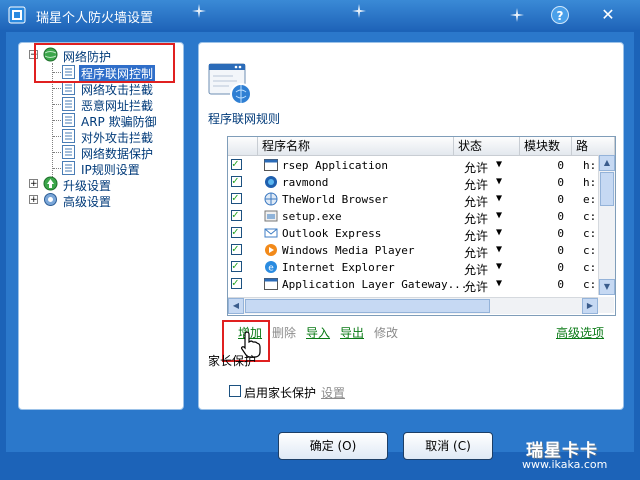 Image resolution: width=640 pixels, height=480 pixels. What do you see at coordinates (94, 104) in the screenshot?
I see `tree-item-malicious-url: 恶意网址拦截` at bounding box center [94, 104].